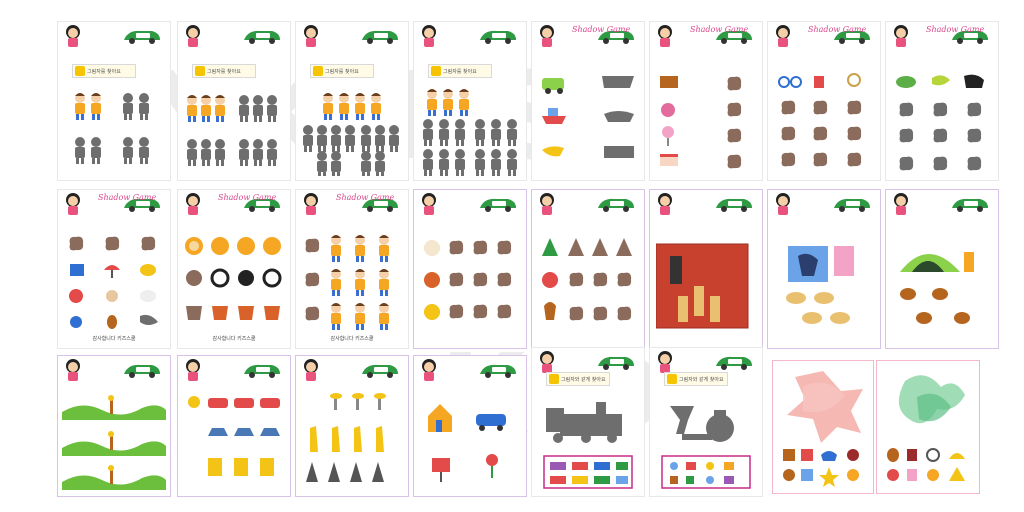 Image resolution: width=1024 pixels, height=512 pixels. Describe the element at coordinates (346, 437) in the screenshot. I see `giraffe-grid` at that location.